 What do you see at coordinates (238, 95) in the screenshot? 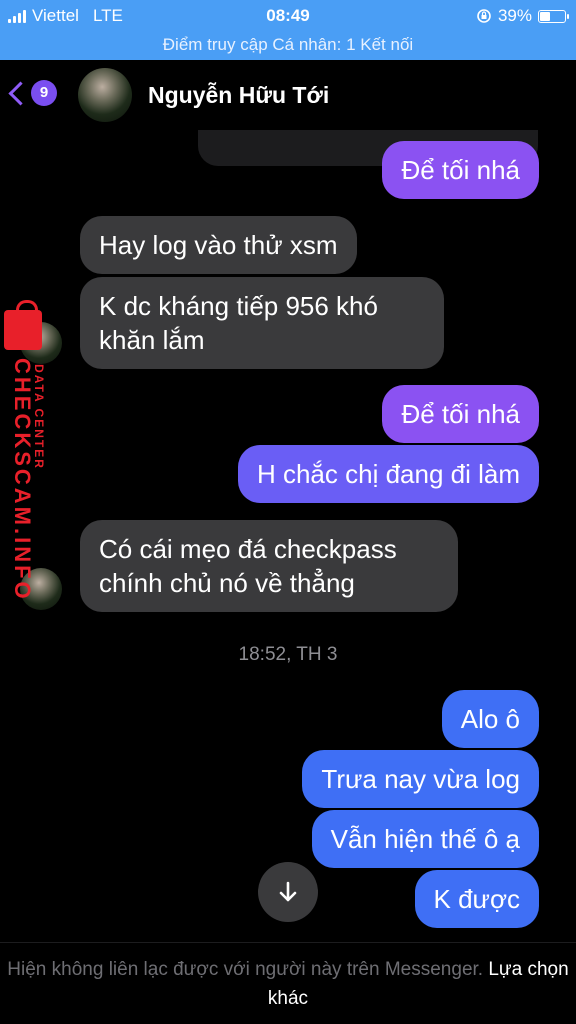
I see `contact-name: Nguyễn Hữu Tới` at bounding box center [238, 95].